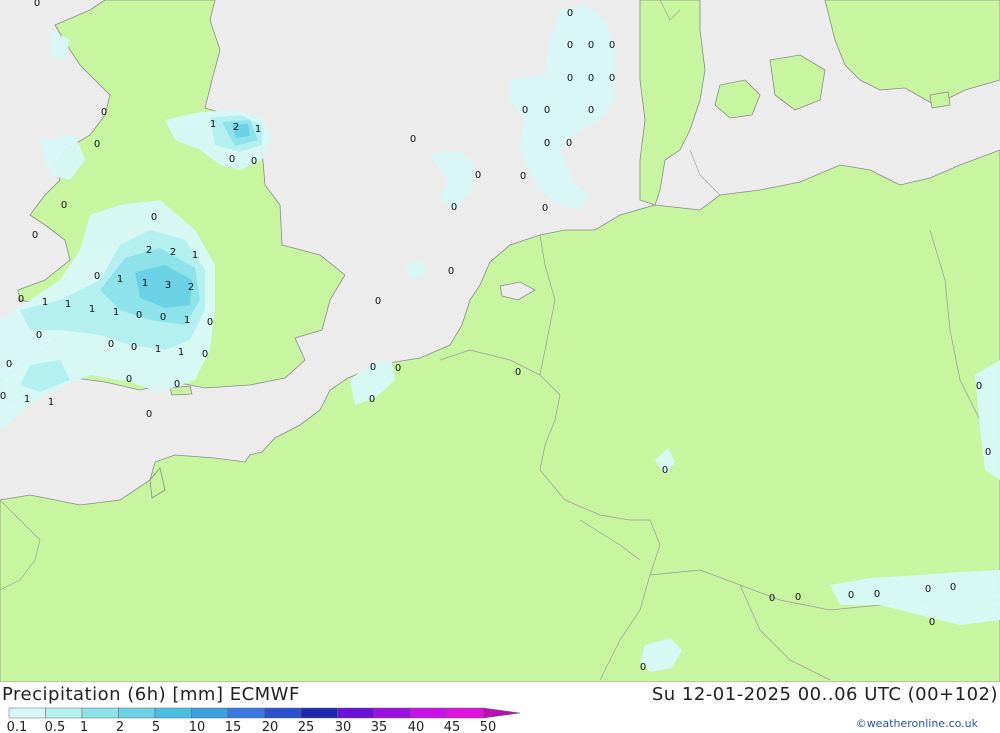 Image resolution: width=1000 pixels, height=733 pixels. I want to click on value-label: 3, so click(168, 285).